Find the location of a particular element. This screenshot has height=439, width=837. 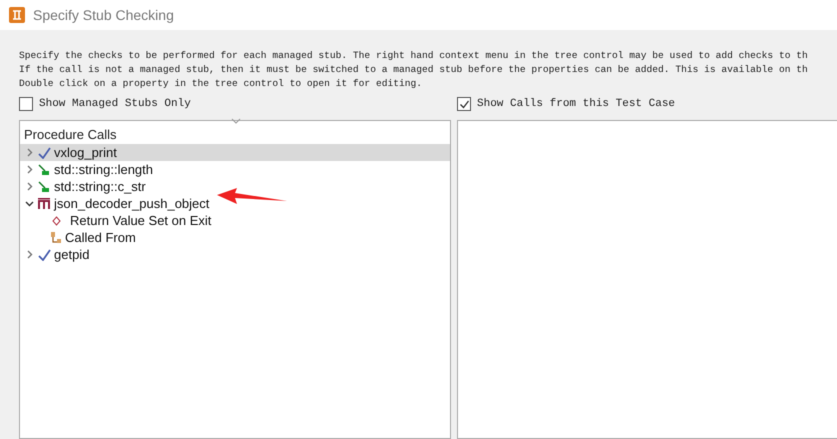

expand-caret-icon is located at coordinates (29, 254).